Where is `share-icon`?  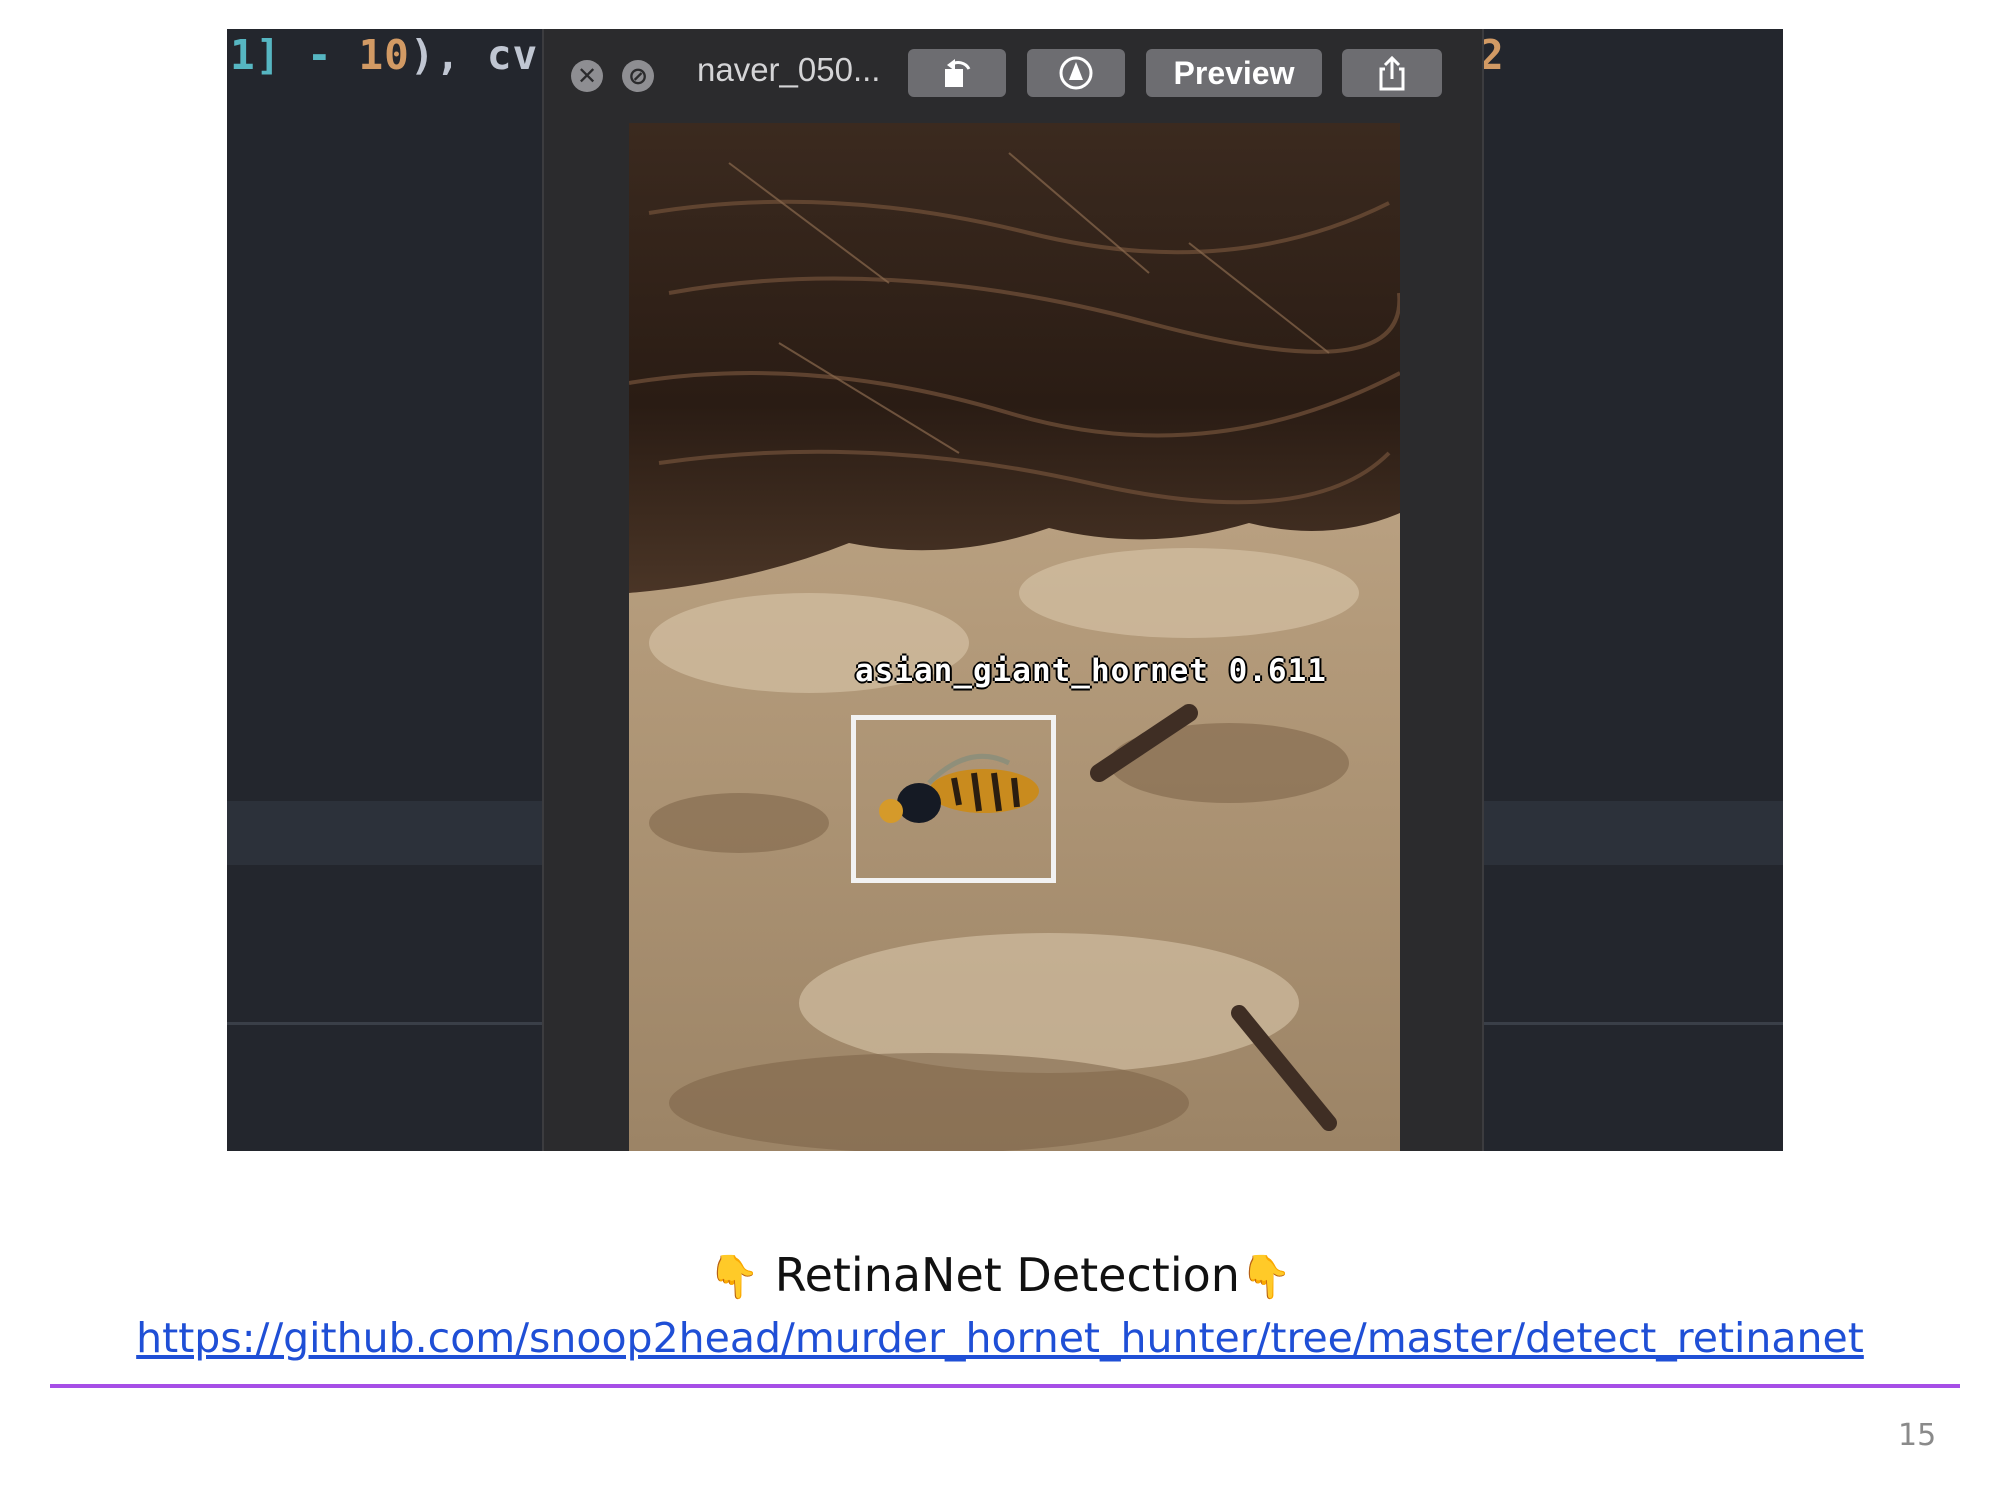 share-icon is located at coordinates (1392, 73).